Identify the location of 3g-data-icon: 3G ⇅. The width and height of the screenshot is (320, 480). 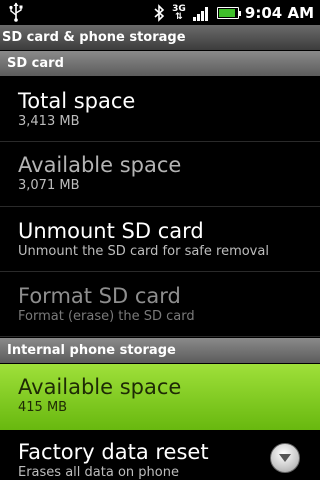
(179, 12).